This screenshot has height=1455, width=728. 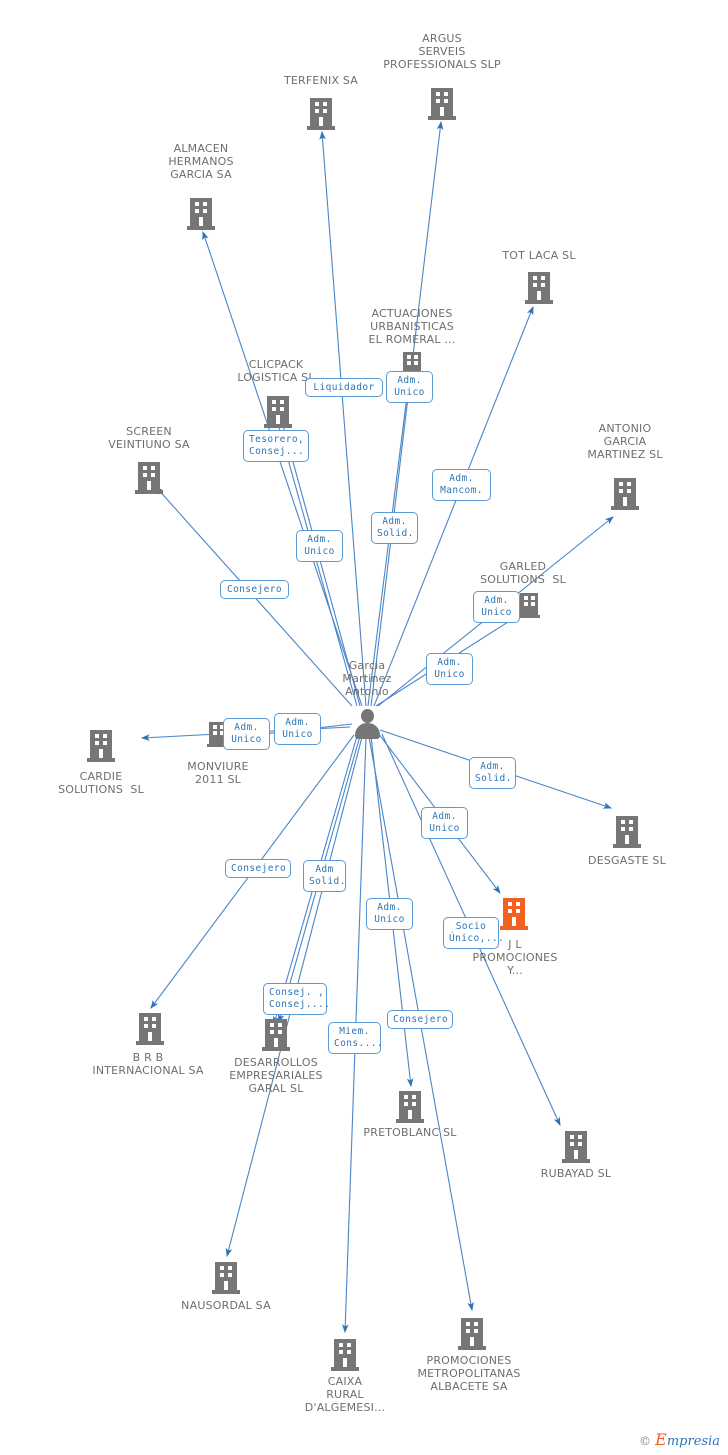 I want to click on node-desarrollos, so click(x=276, y=1035).